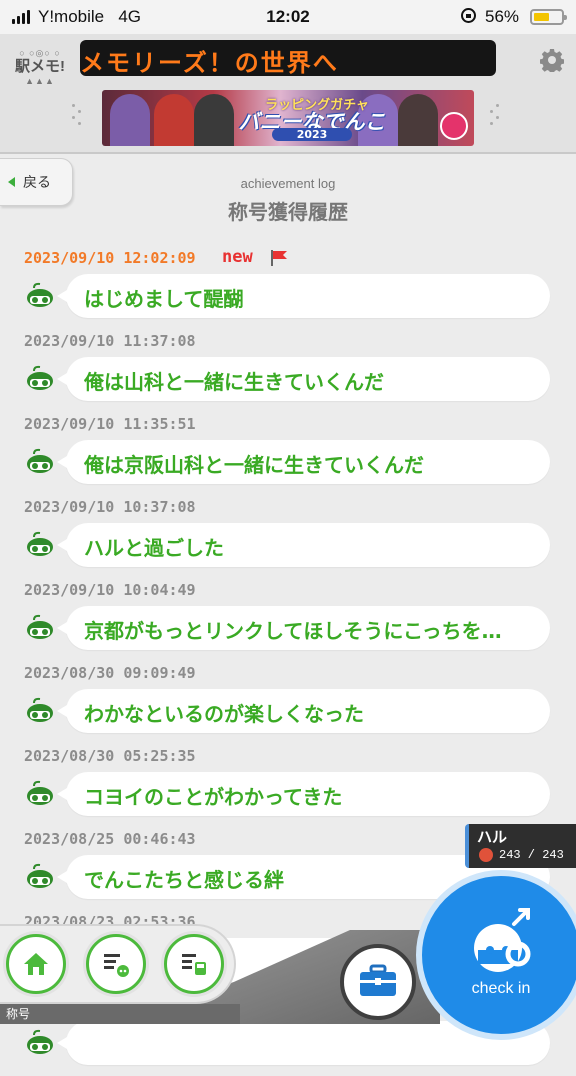 The height and width of the screenshot is (1076, 576). I want to click on achievement-bubble: はじめまして醍醐, so click(303, 296).